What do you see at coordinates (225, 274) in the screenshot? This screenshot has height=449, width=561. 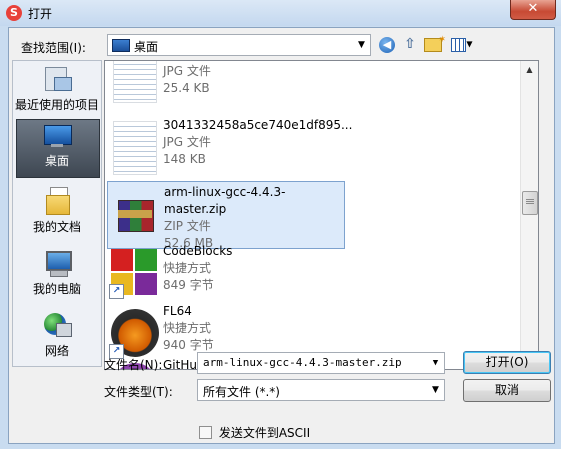 I see `file-item: ↗ CodeBlocks 快捷方式 849 字节` at bounding box center [225, 274].